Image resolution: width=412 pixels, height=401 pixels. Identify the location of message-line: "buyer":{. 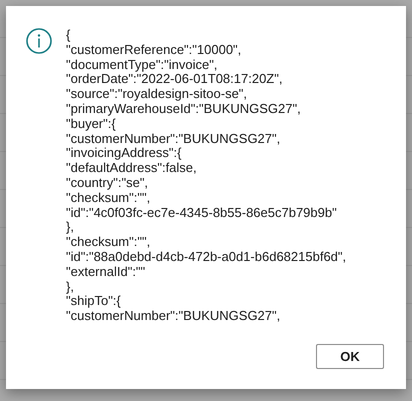
(91, 124).